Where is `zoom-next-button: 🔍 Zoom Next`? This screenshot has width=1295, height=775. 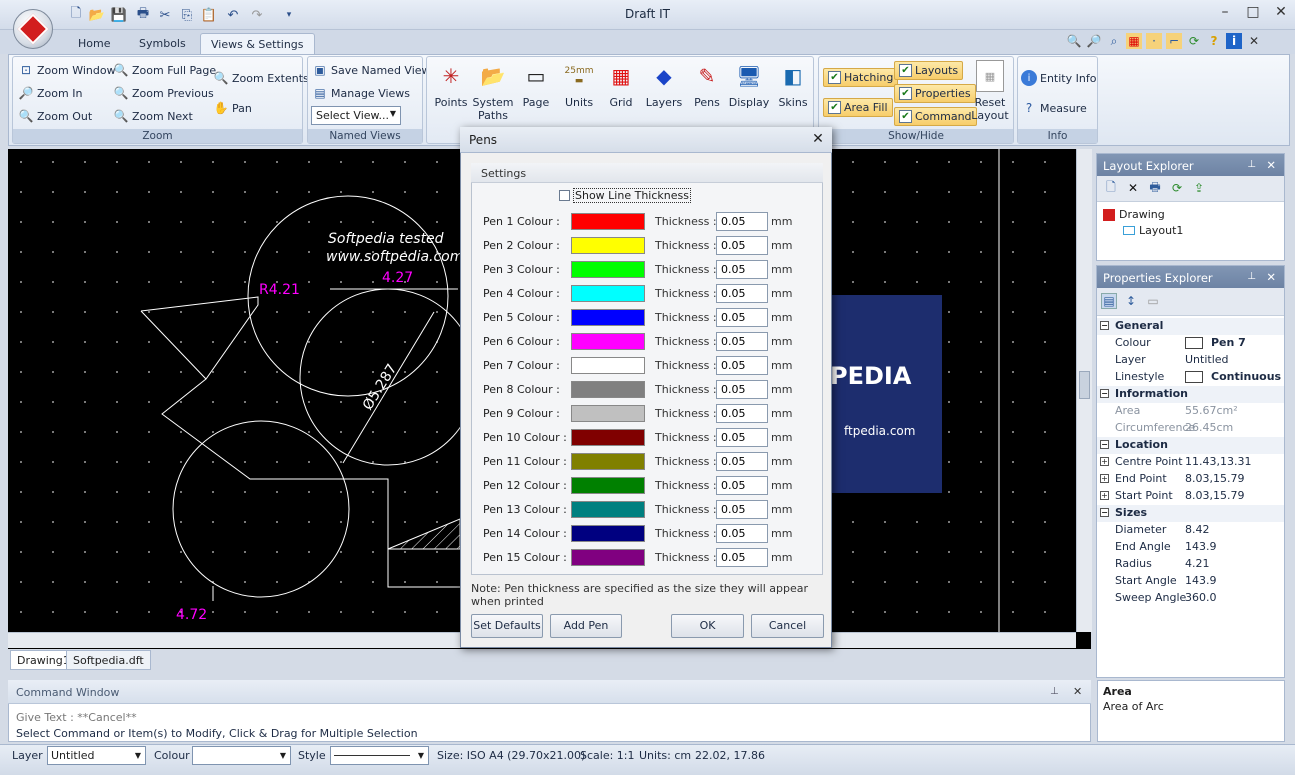 zoom-next-button: 🔍 Zoom Next is located at coordinates (153, 116).